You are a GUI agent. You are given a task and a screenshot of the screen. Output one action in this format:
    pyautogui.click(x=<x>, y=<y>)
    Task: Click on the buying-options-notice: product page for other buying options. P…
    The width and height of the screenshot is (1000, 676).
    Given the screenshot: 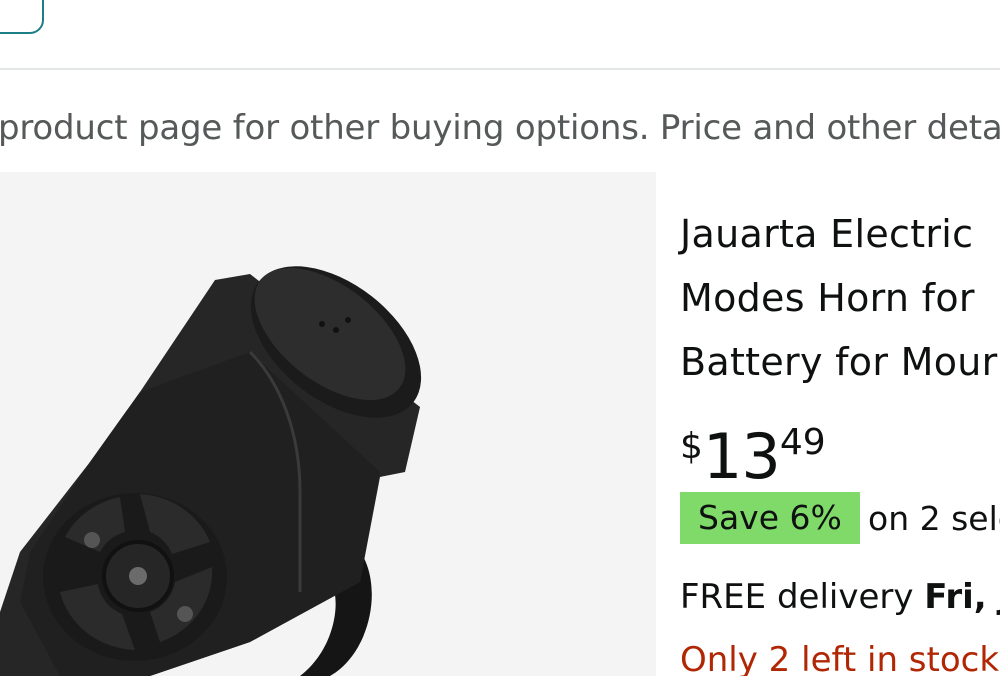 What is the action you would take?
    pyautogui.click(x=500, y=128)
    